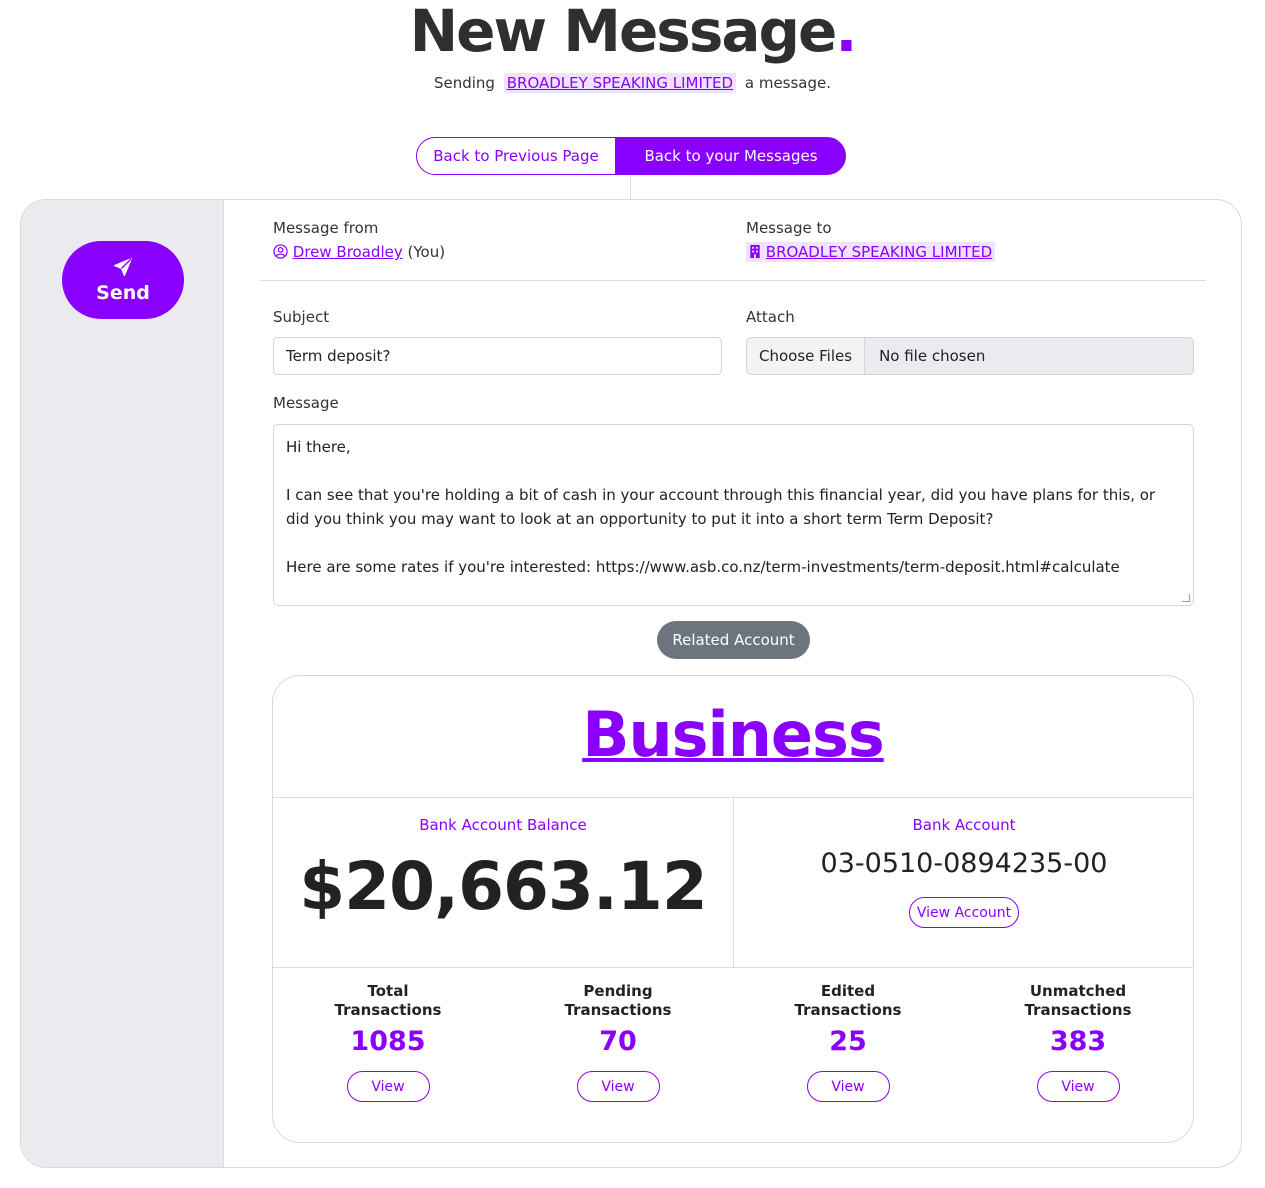 This screenshot has height=1188, width=1265. What do you see at coordinates (620, 83) in the screenshot?
I see `recipient-link: BROADLEY SPEAKING LIMITED` at bounding box center [620, 83].